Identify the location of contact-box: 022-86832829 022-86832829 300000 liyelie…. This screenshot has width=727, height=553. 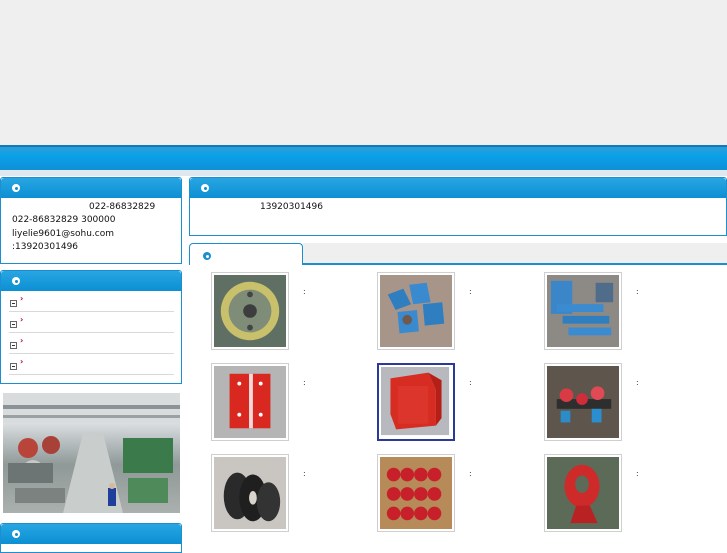
(91, 220).